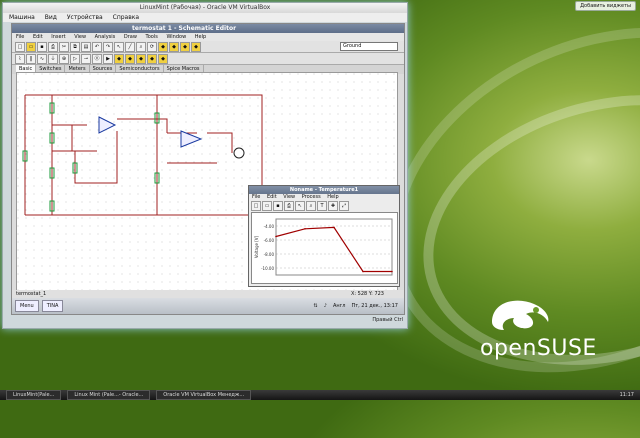 This screenshot has width=640, height=438. What do you see at coordinates (31, 294) in the screenshot?
I see `sheet-tab: termostat_1` at bounding box center [31, 294].